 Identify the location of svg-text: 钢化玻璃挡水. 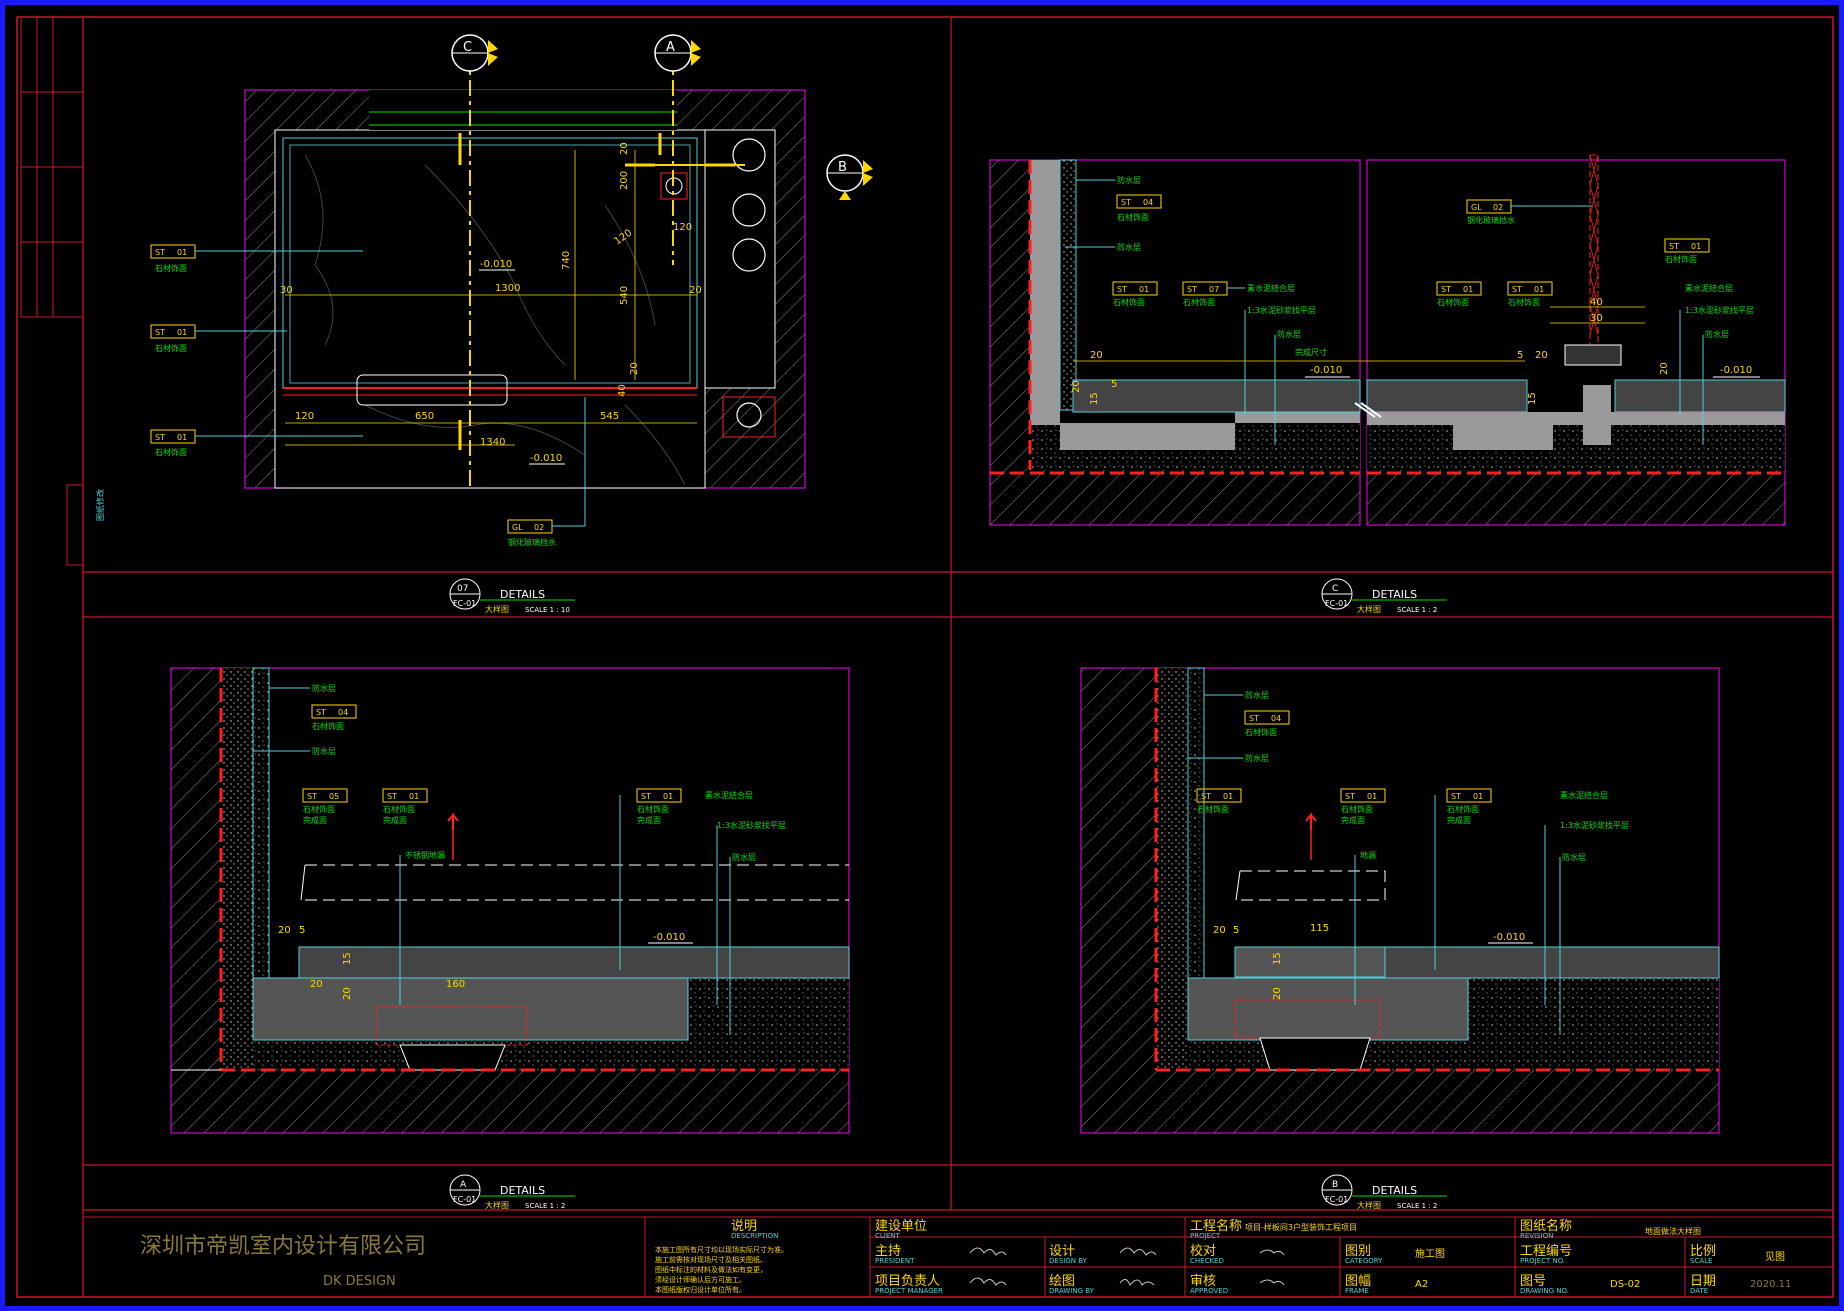
(1491, 220).